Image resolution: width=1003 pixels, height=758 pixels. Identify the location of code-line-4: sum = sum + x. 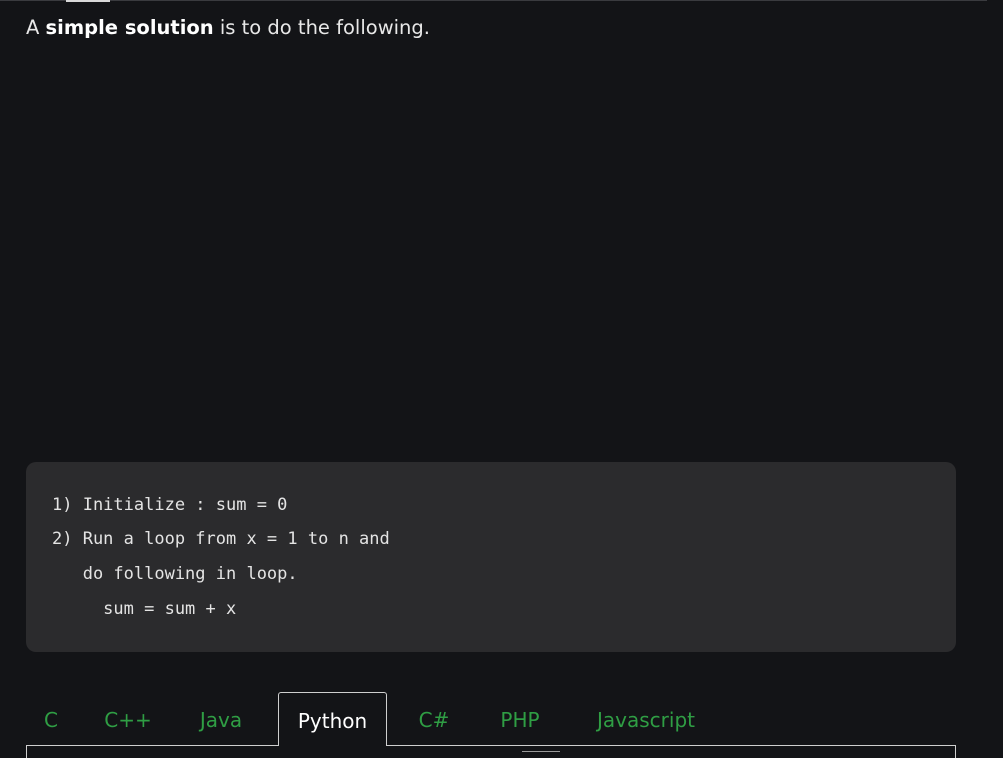
(144, 609).